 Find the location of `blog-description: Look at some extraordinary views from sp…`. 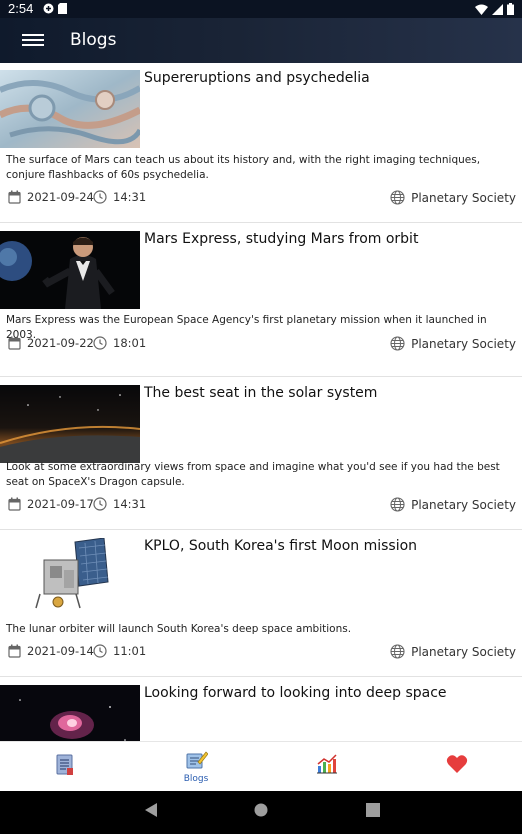

blog-description: Look at some extraordinary views from sp… is located at coordinates (253, 474).